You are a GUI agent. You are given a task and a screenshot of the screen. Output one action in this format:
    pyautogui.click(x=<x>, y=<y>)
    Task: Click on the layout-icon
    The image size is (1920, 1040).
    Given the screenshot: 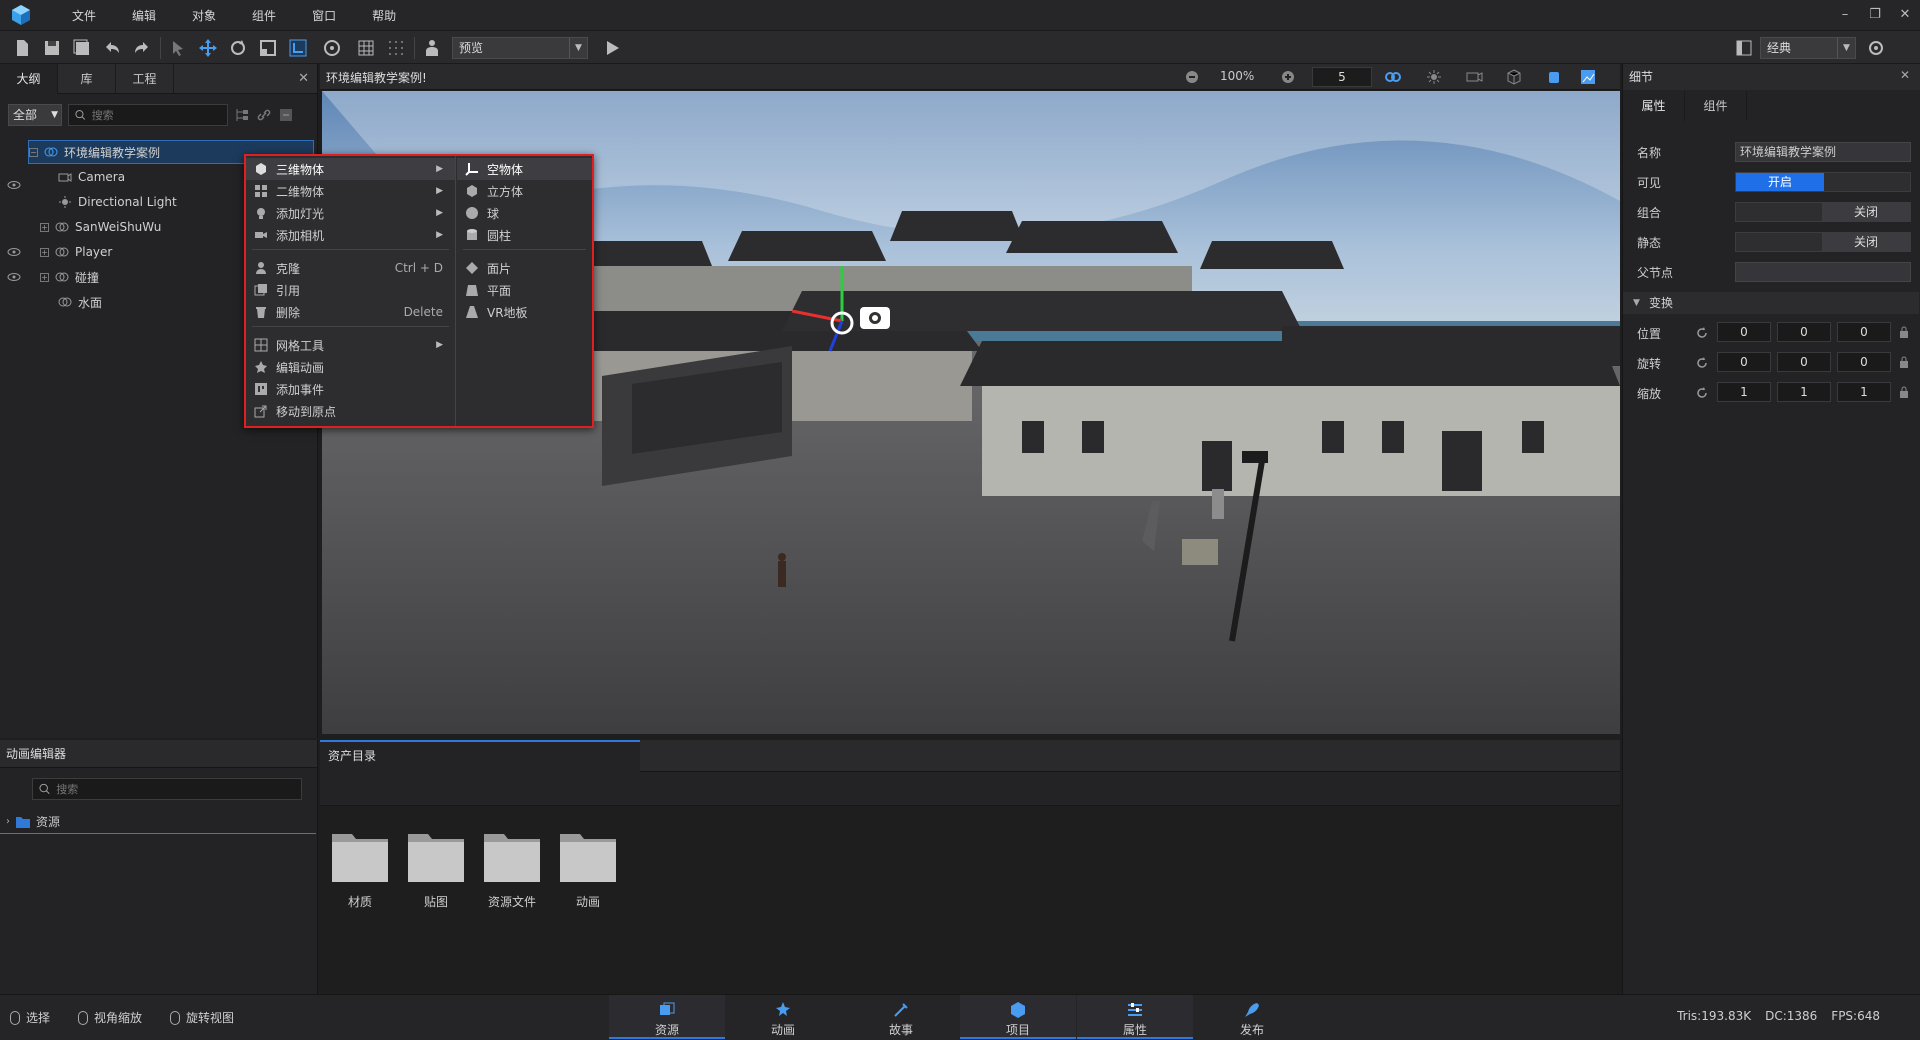 What is the action you would take?
    pyautogui.click(x=1744, y=48)
    